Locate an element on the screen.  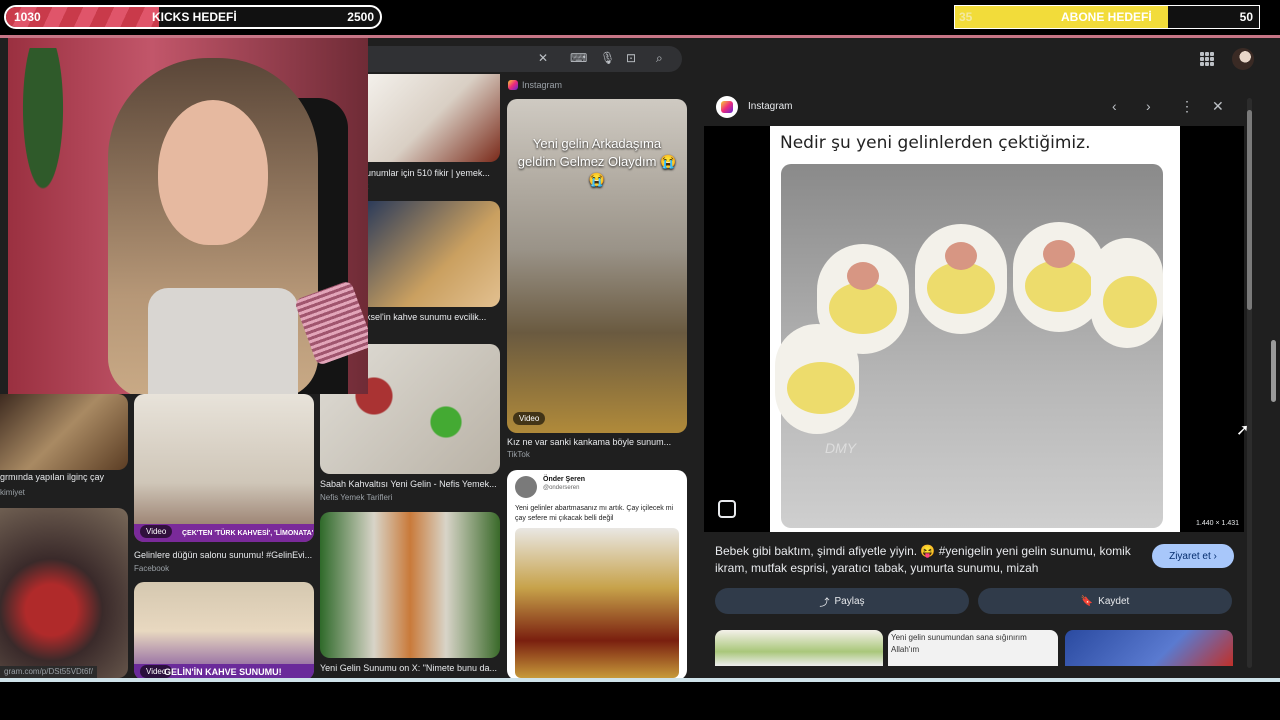
share-button: ⤴ Paylaş is located at coordinates (842, 601).